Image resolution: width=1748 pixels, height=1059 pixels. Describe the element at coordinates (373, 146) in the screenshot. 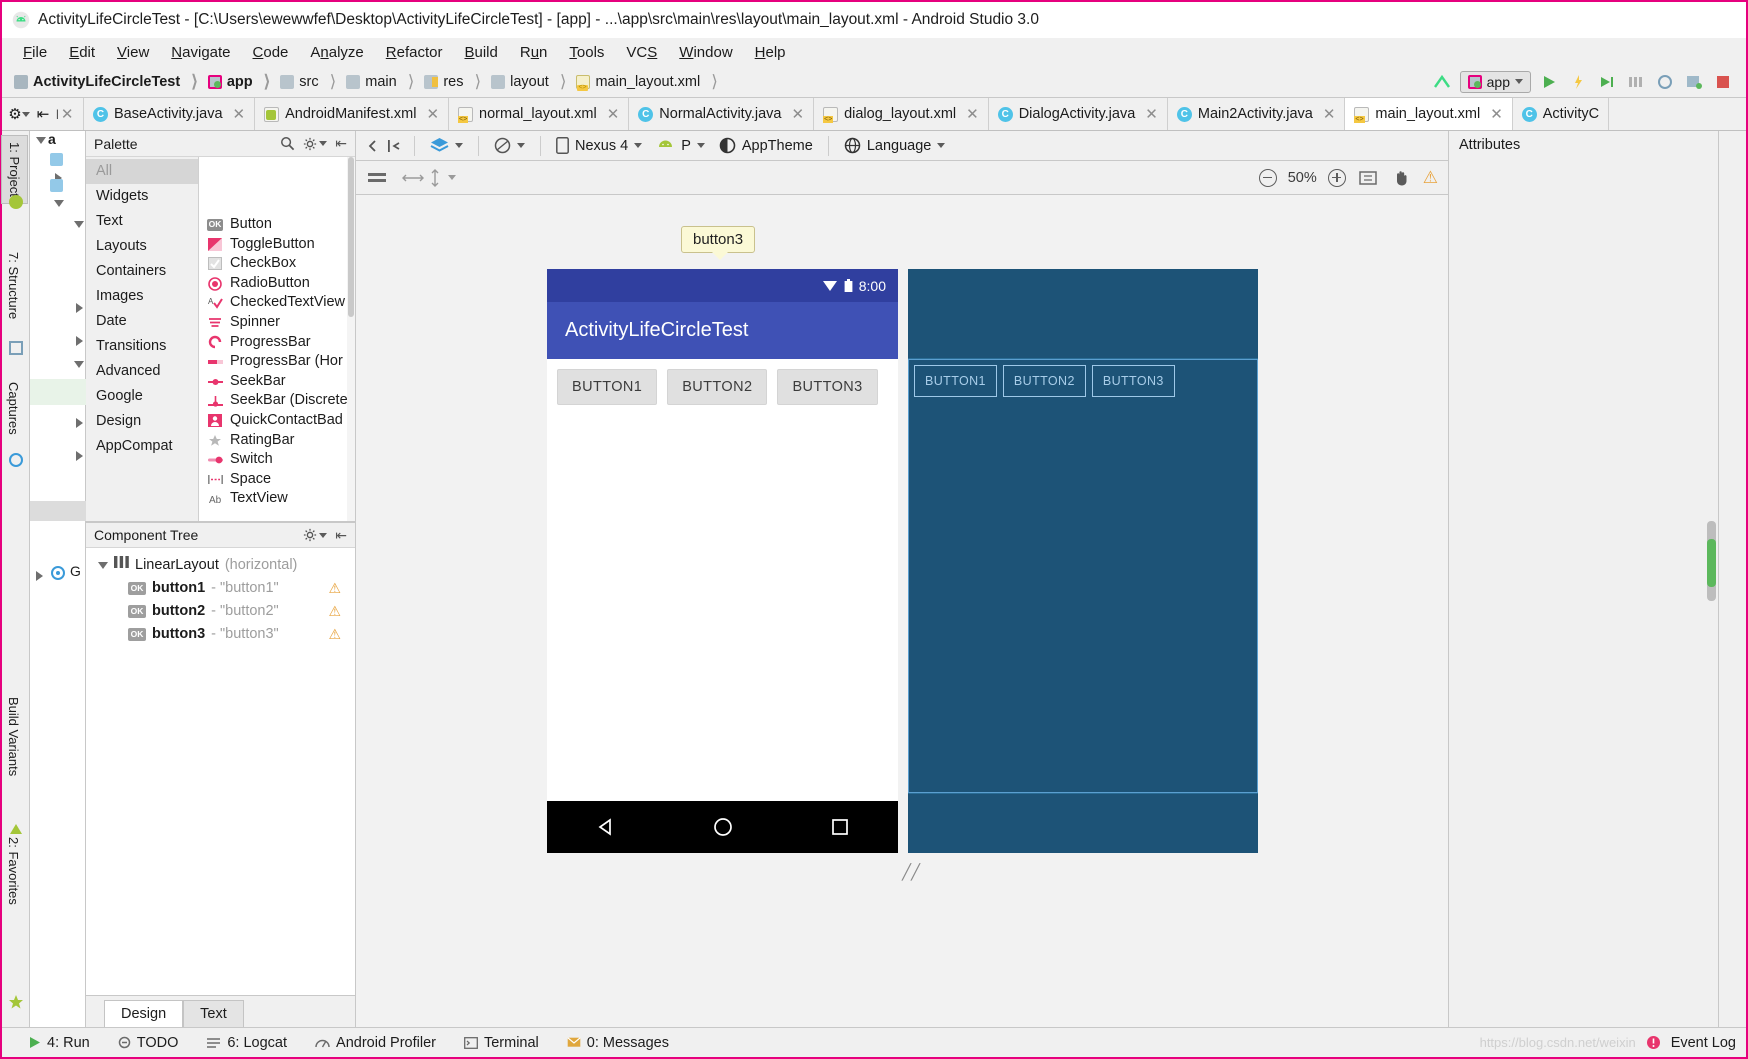

I see `back-icon` at that location.